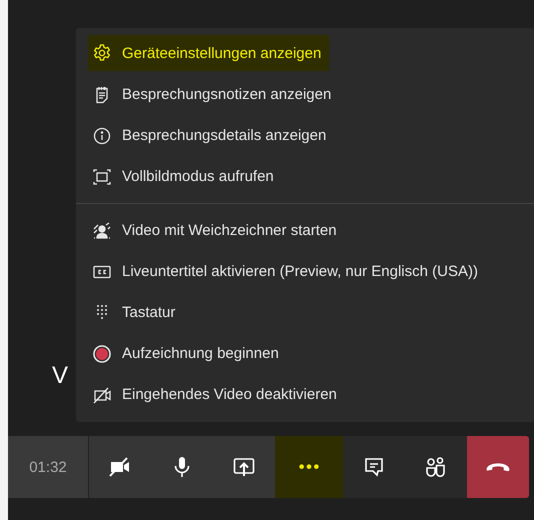 Image resolution: width=534 pixels, height=520 pixels. Describe the element at coordinates (216, 394) in the screenshot. I see `menu-item: Eingehendes Video deaktivieren` at that location.